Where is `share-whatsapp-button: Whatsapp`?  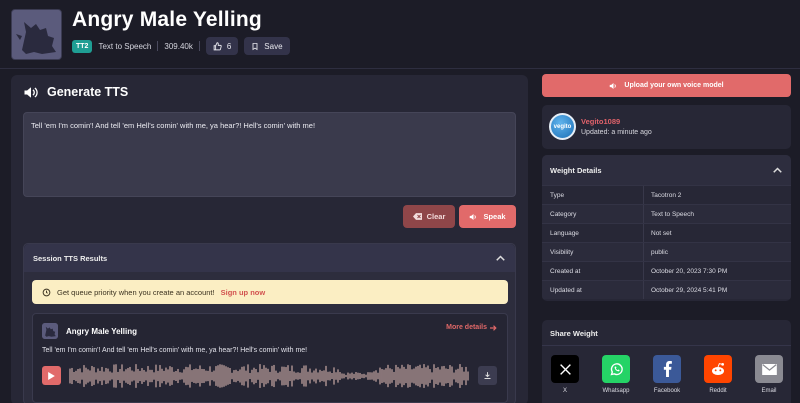
share-whatsapp-button: Whatsapp is located at coordinates (616, 374).